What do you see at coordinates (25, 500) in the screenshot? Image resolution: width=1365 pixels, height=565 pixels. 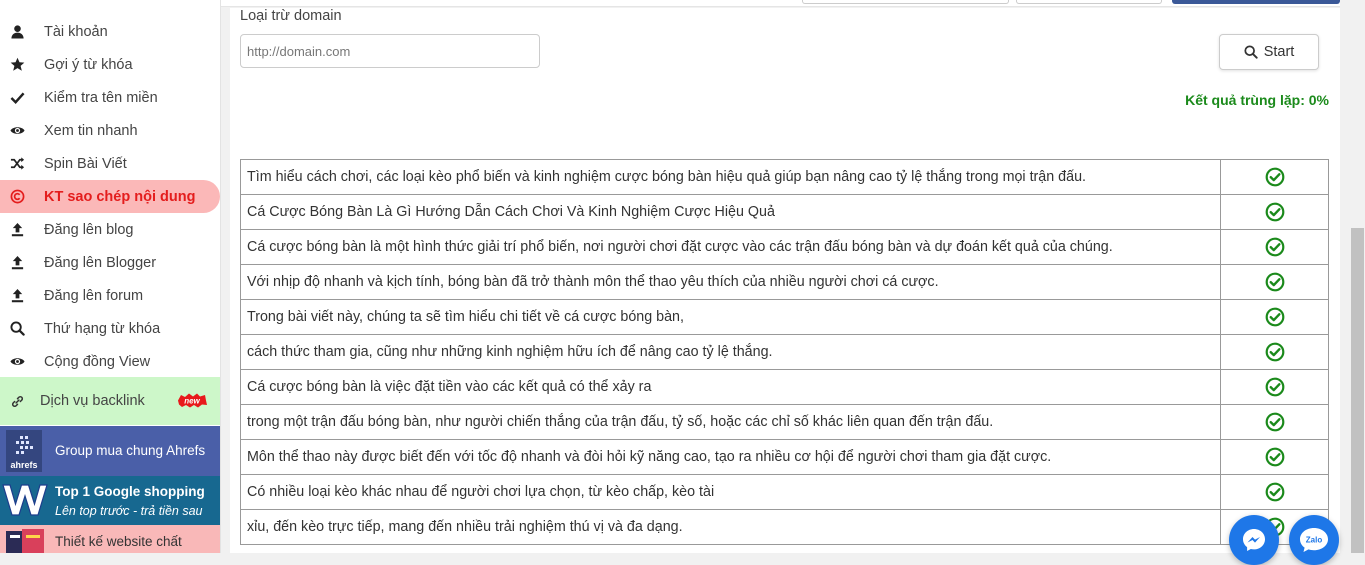 I see `w-logo-icon` at bounding box center [25, 500].